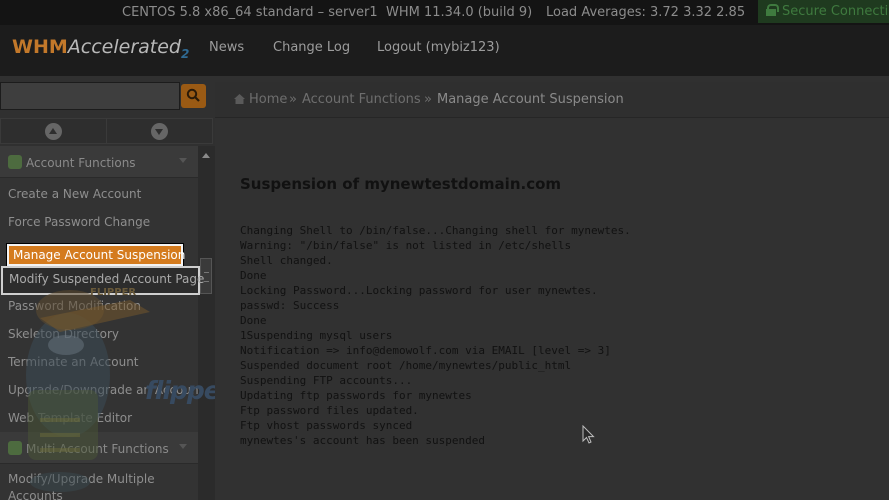 This screenshot has width=889, height=500. What do you see at coordinates (363, 440) in the screenshot?
I see `log-line: mynewtes's account has been suspended` at bounding box center [363, 440].